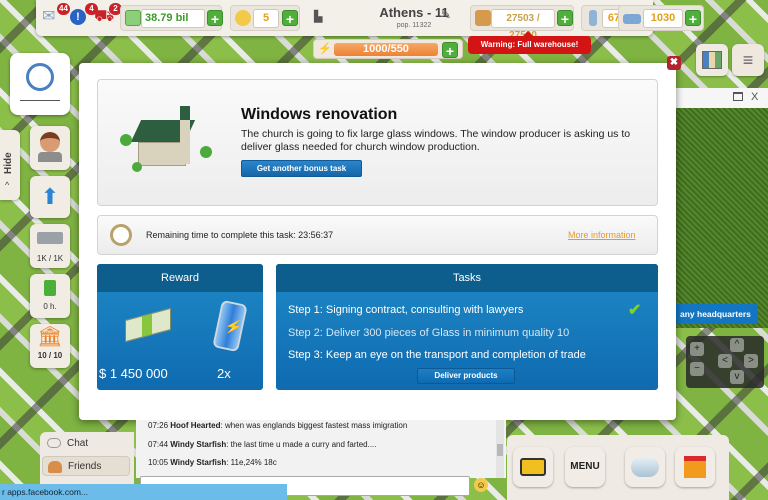 This screenshot has width=768, height=500. I want to click on chat-tab: Chat, so click(86, 444).